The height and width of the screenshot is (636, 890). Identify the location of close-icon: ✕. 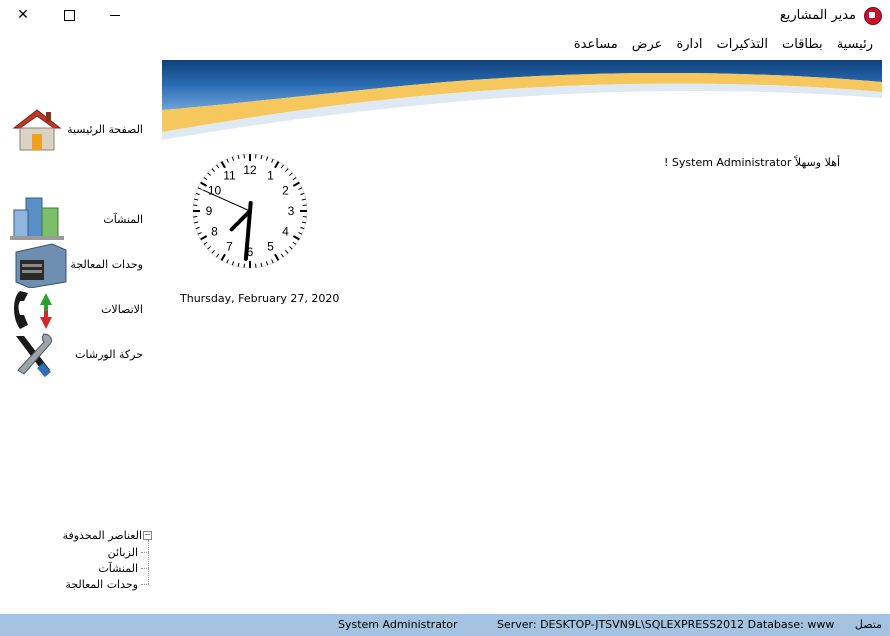
(23, 15).